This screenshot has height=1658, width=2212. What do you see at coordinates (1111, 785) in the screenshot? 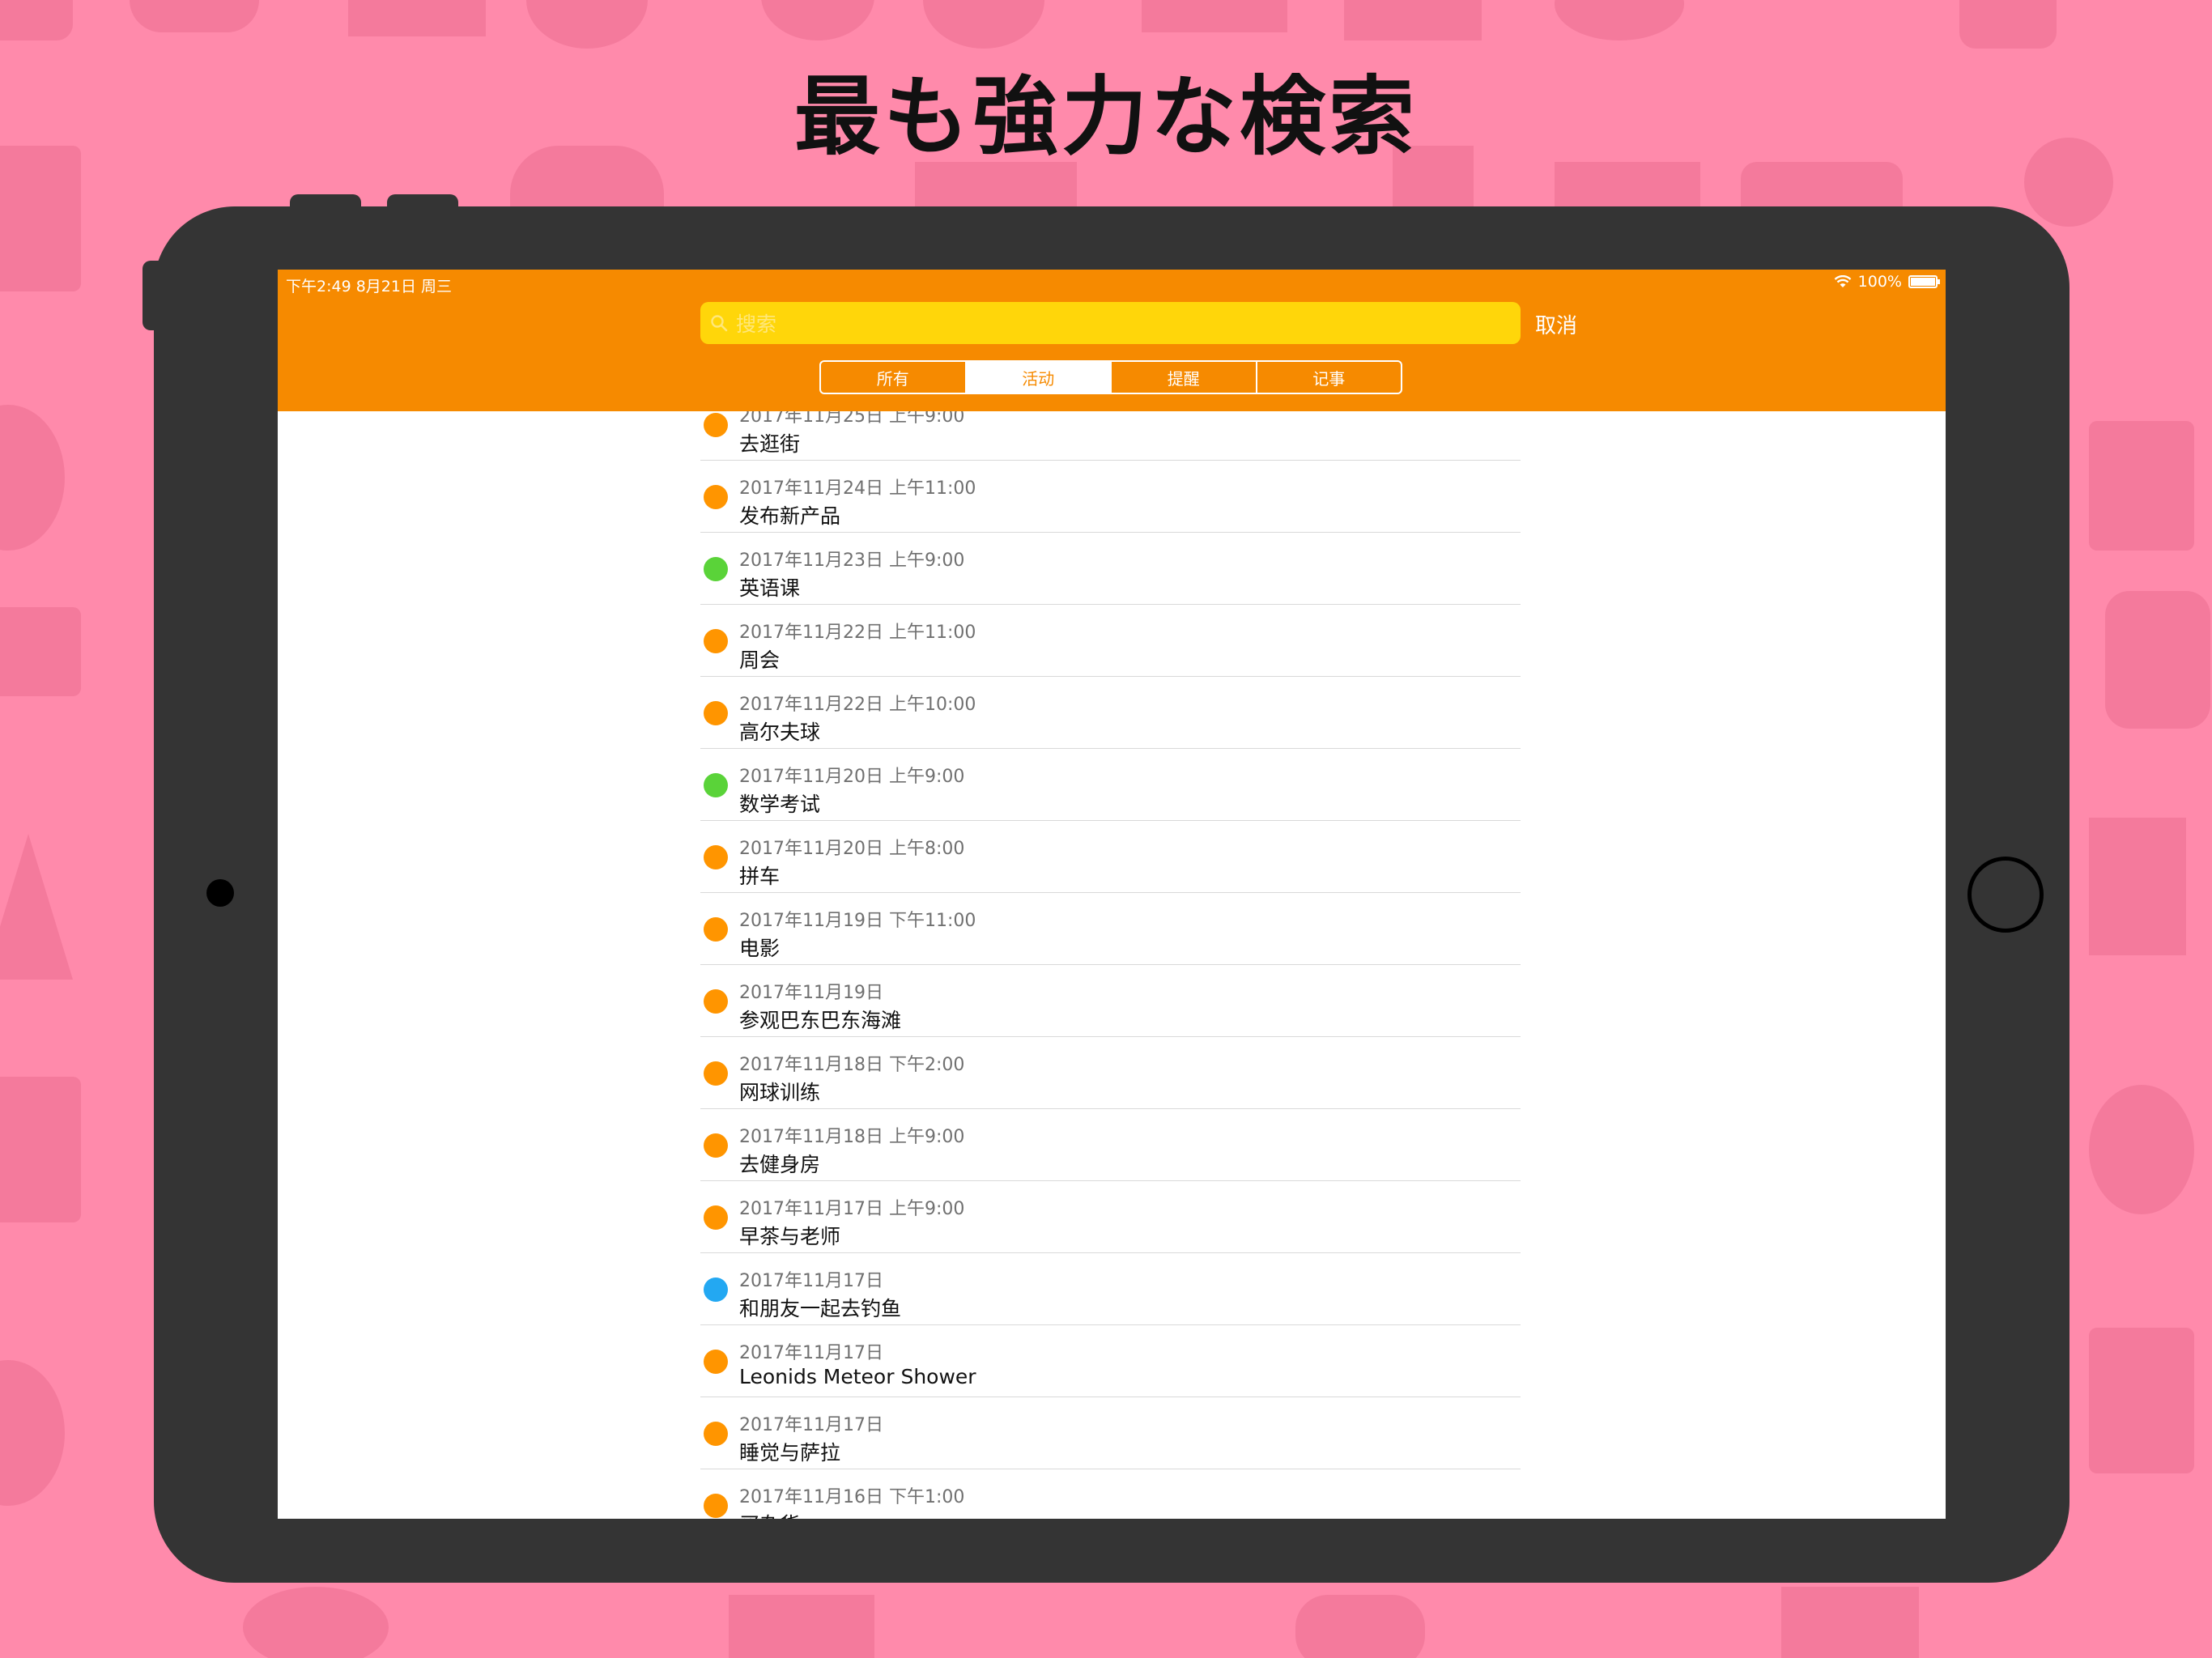
I see `list-item: 2017年11月20日 上午9:00 数学考试` at bounding box center [1111, 785].